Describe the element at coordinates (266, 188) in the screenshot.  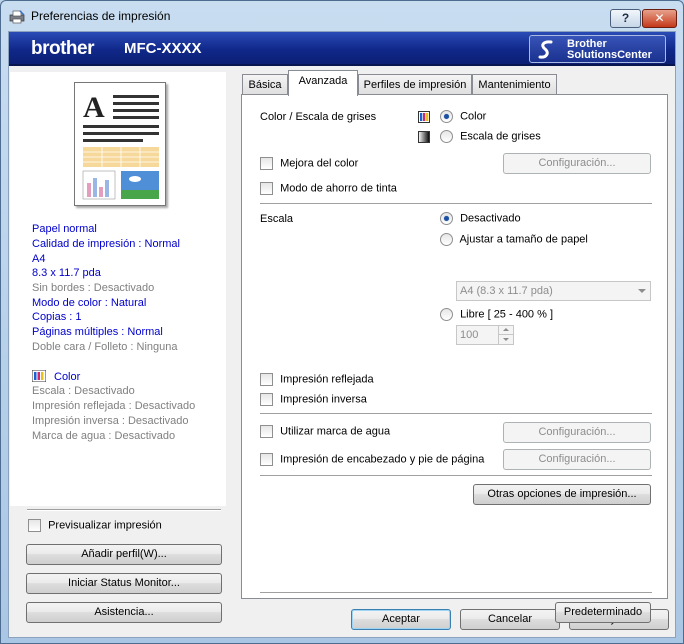
I see `ink-save-checkbox` at that location.